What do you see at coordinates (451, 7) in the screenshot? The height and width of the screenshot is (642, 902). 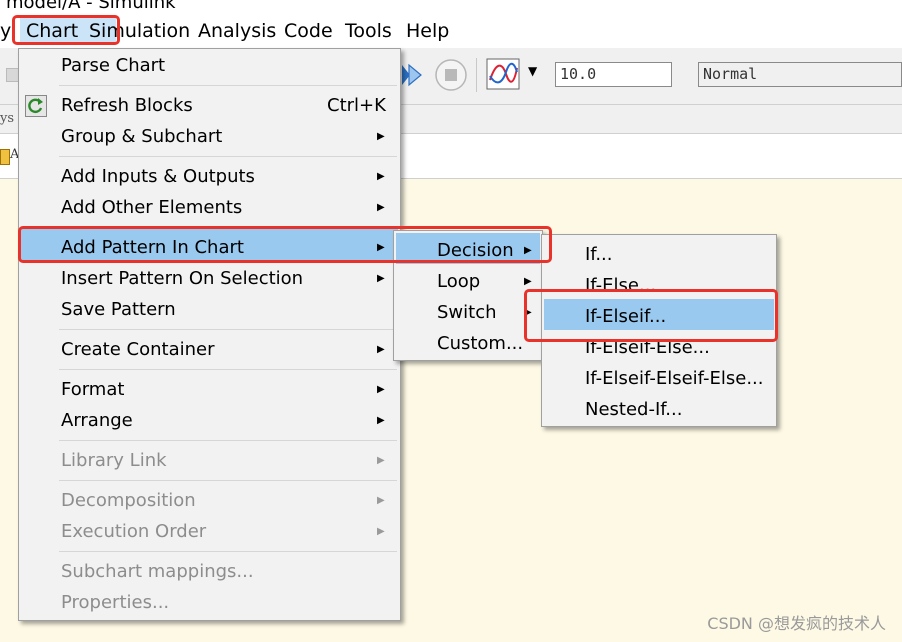 I see `title-bar: model/A - Simulink` at bounding box center [451, 7].